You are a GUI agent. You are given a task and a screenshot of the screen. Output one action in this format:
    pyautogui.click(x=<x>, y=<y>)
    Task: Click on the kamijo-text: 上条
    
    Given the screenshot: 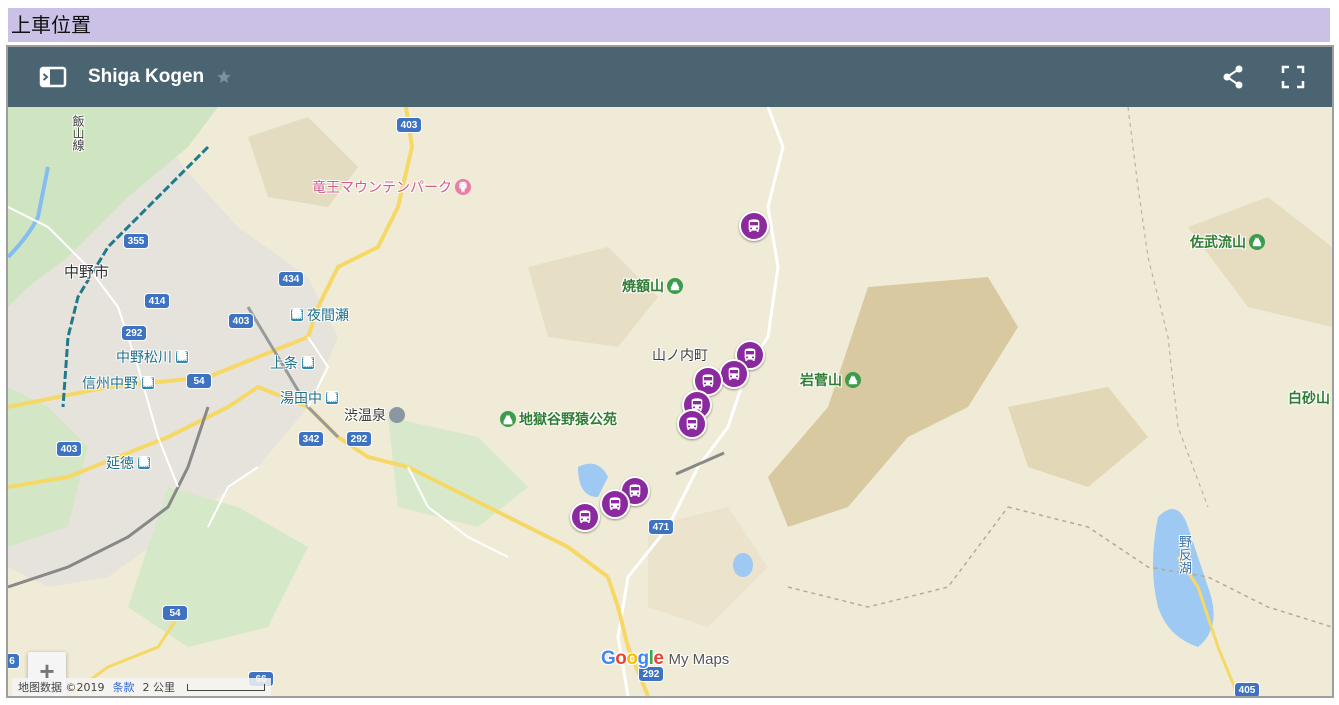 What is the action you would take?
    pyautogui.click(x=284, y=364)
    